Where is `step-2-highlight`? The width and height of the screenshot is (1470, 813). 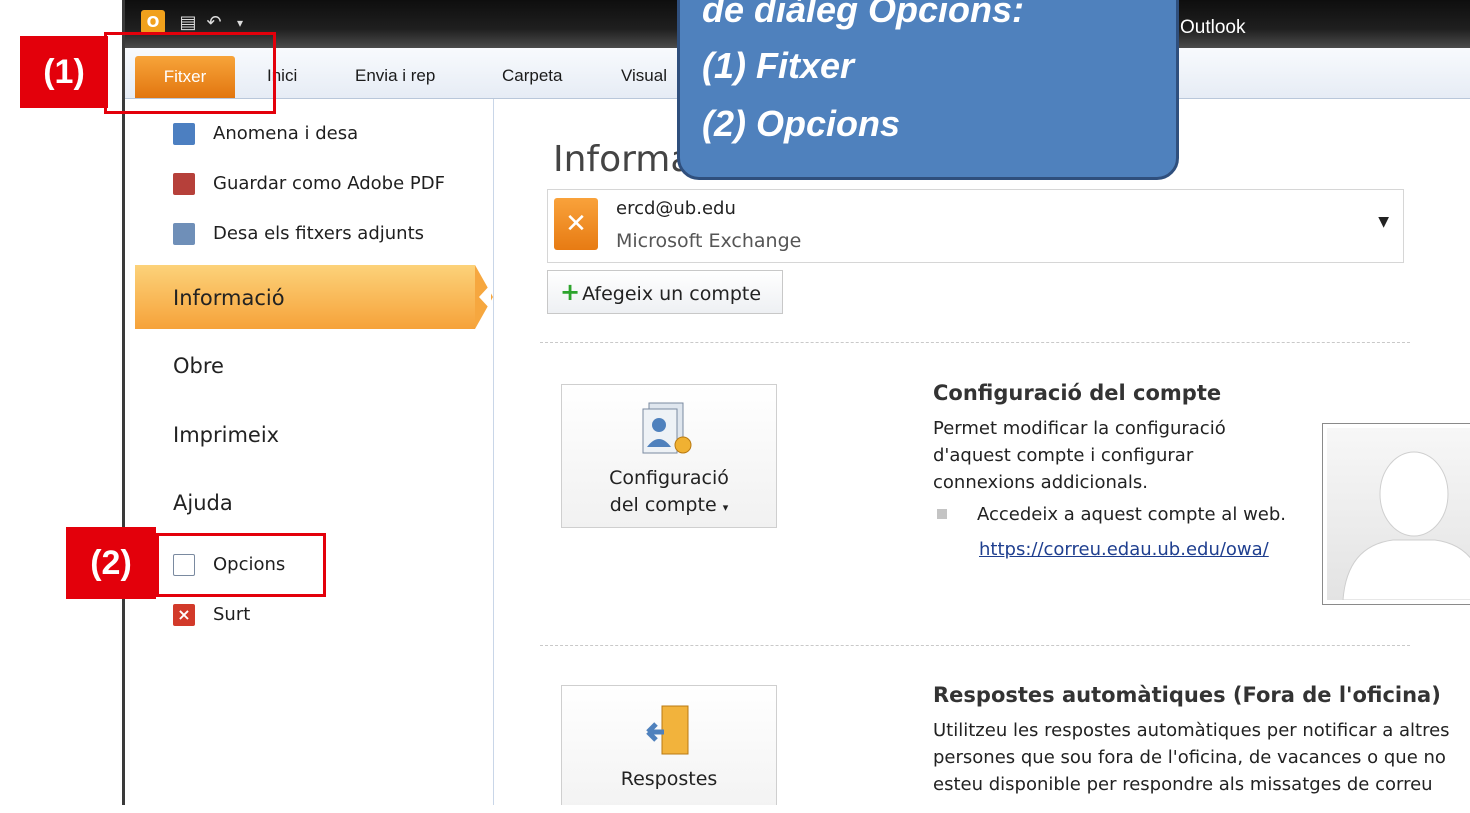
step-2-highlight is located at coordinates (241, 565).